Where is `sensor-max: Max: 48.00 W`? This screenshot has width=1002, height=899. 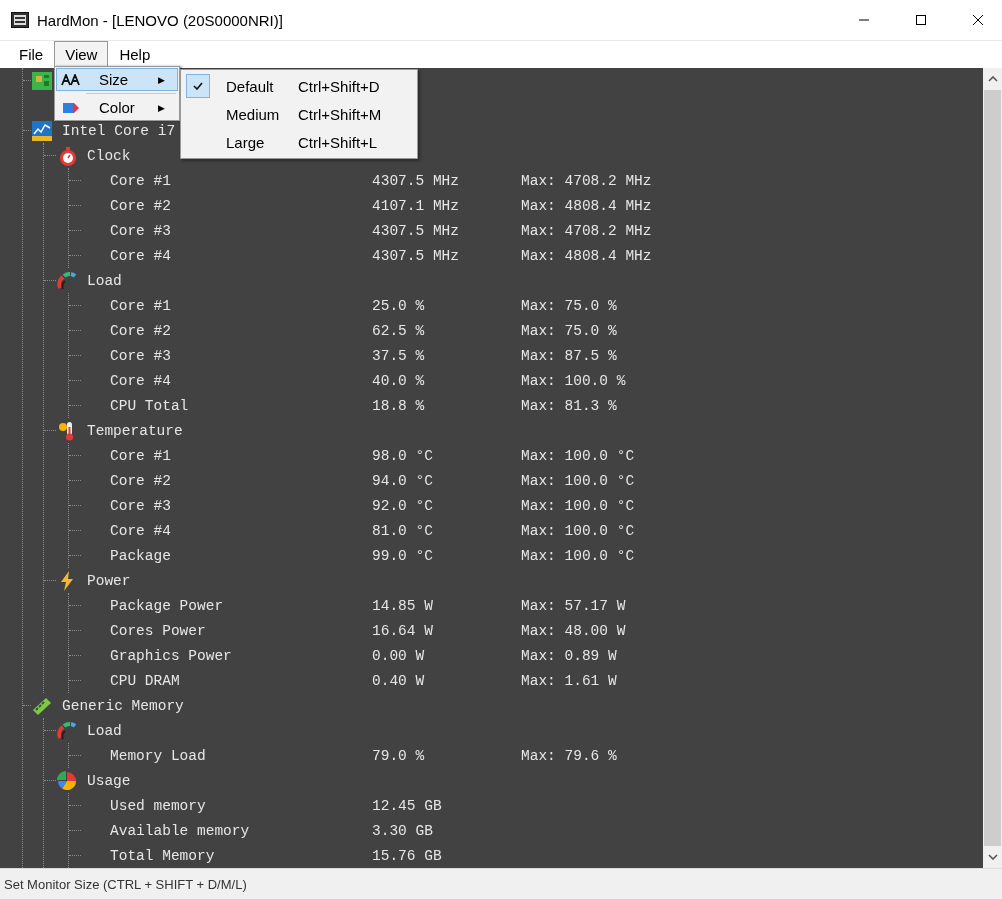 sensor-max: Max: 48.00 W is located at coordinates (573, 630).